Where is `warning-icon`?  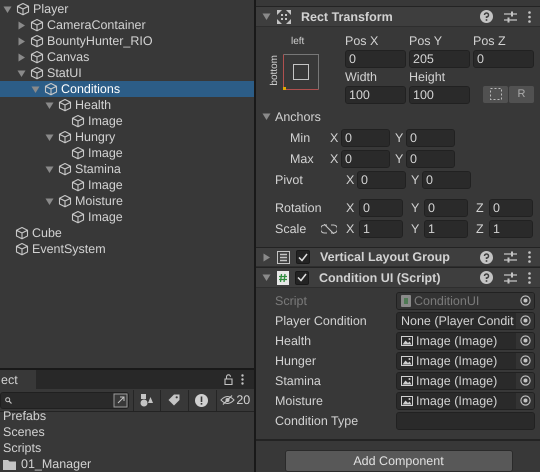 warning-icon is located at coordinates (201, 400).